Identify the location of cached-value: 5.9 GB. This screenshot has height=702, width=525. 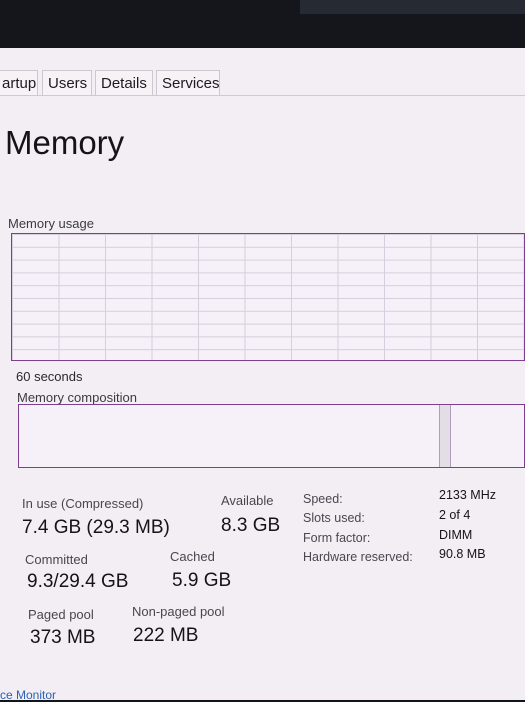
(202, 580).